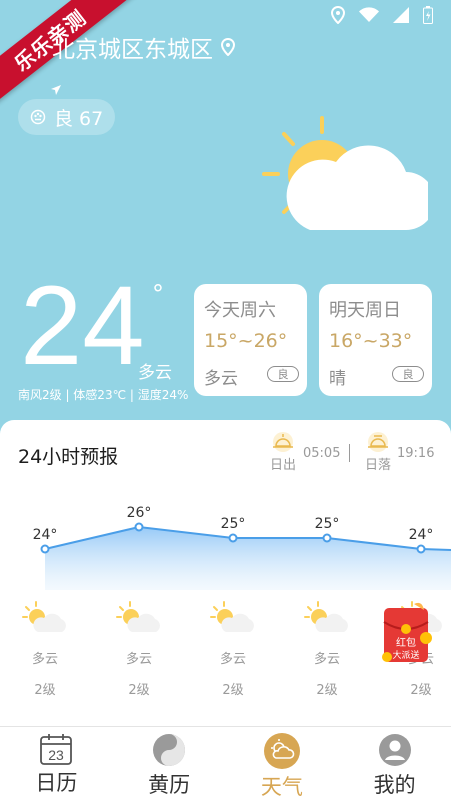  I want to click on sunset-time: 19:16, so click(416, 453).